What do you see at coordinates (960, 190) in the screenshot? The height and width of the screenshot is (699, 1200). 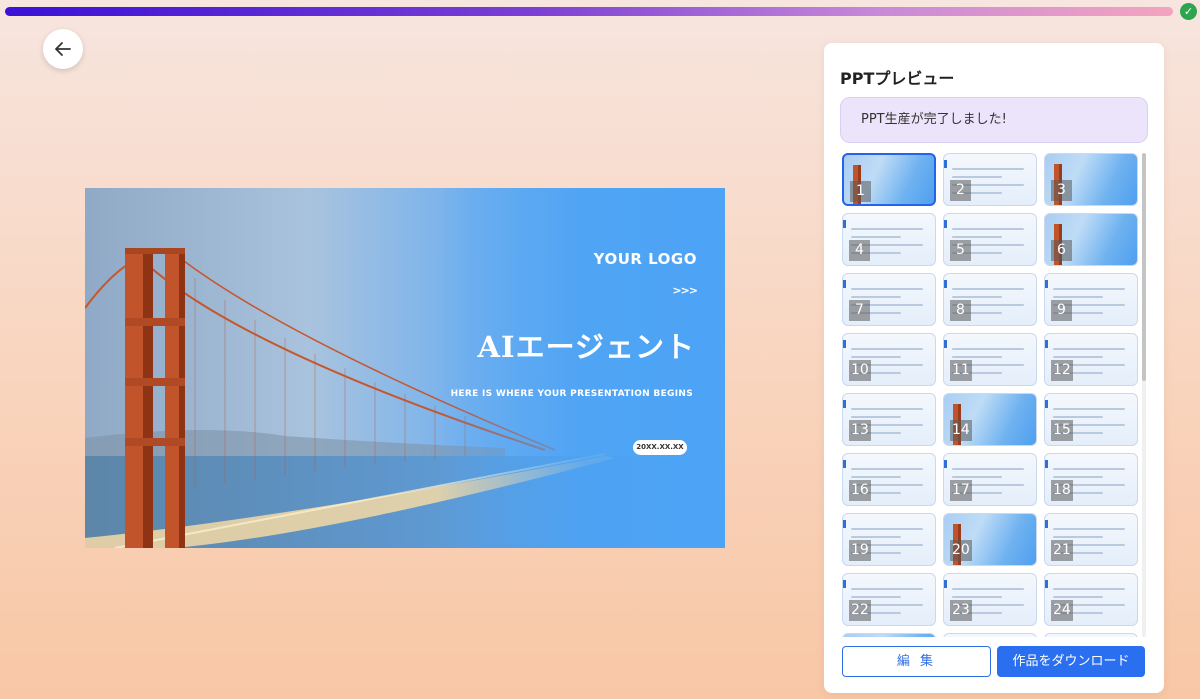 I see `slide-number: 2` at bounding box center [960, 190].